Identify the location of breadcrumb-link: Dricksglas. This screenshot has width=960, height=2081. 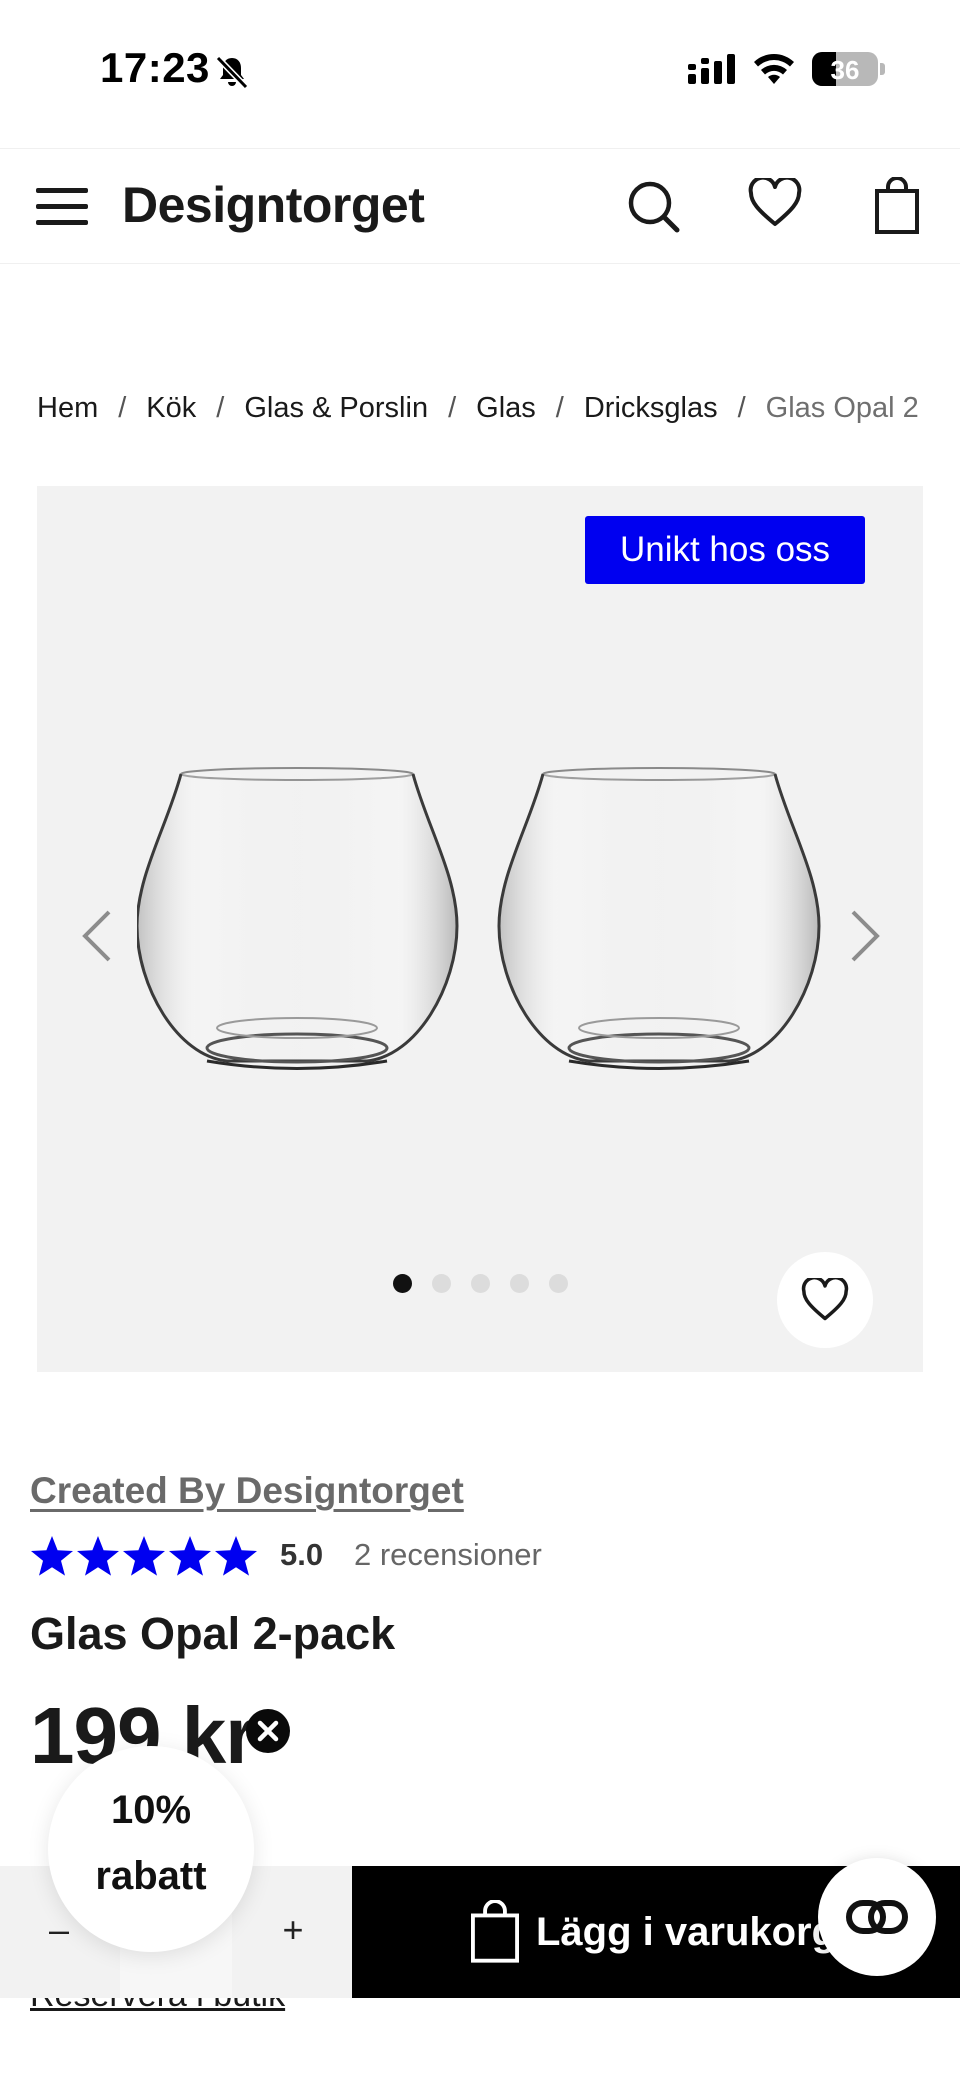
(651, 408).